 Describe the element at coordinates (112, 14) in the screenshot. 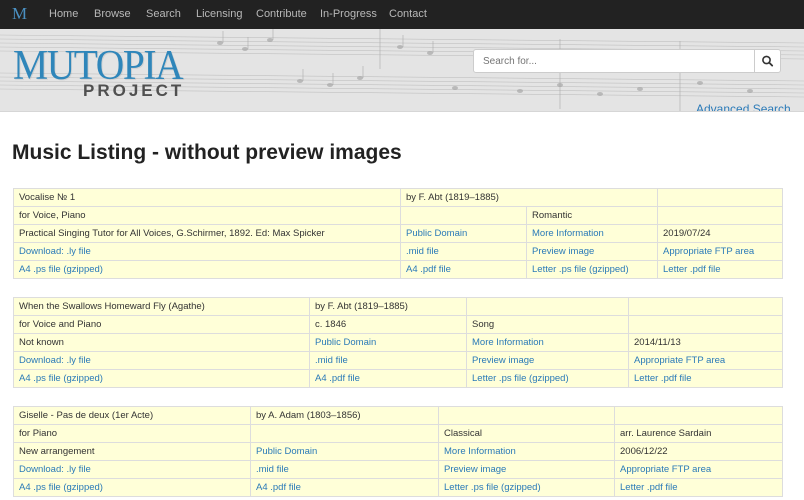

I see `nav-browse: Browse` at that location.